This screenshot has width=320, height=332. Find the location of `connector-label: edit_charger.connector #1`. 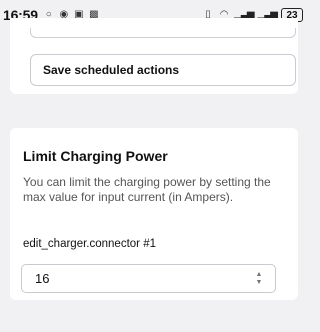

connector-label: edit_charger.connector #1 is located at coordinates (89, 244).